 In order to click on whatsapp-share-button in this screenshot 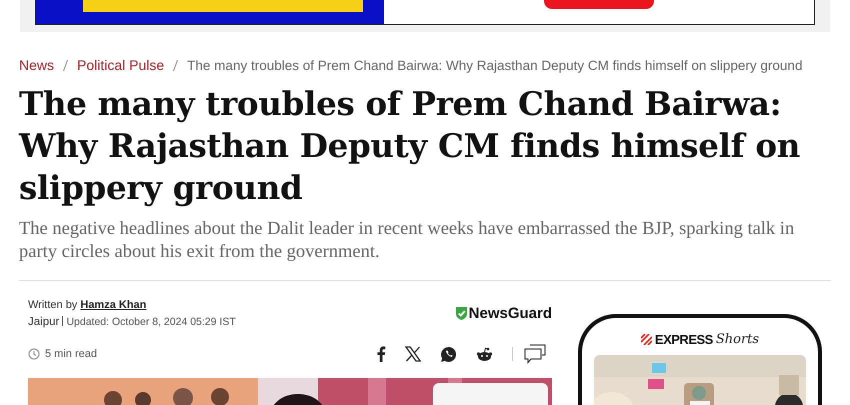, I will do `click(448, 354)`.